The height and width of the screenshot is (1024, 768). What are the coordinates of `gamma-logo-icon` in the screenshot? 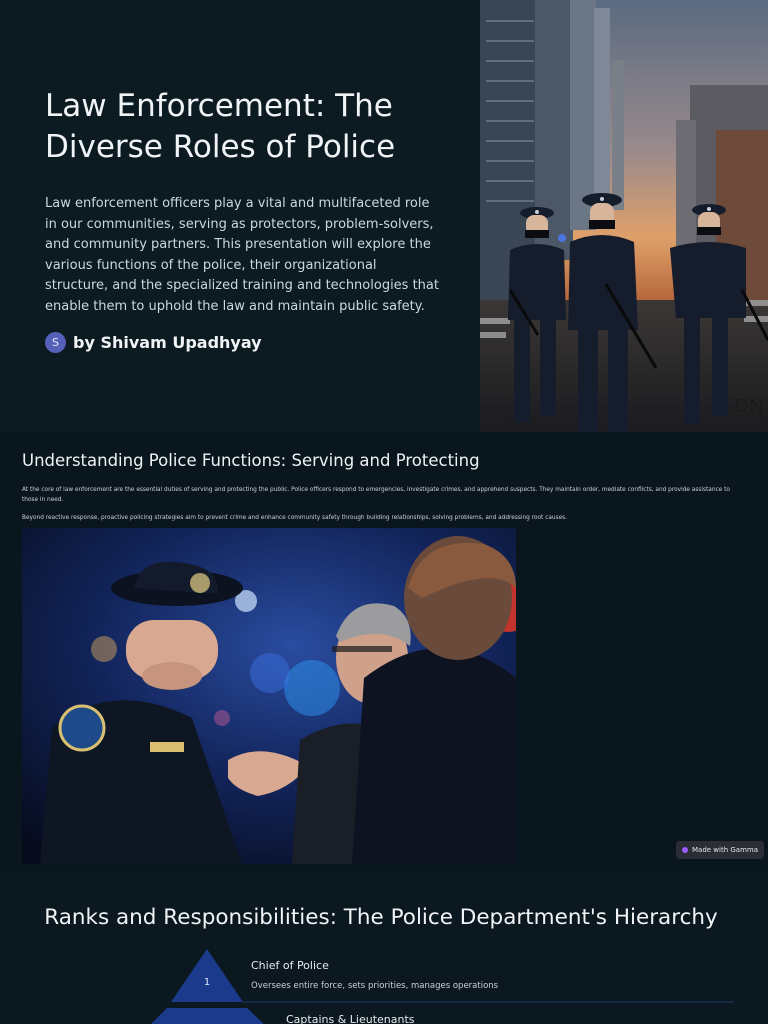 It's located at (685, 850).